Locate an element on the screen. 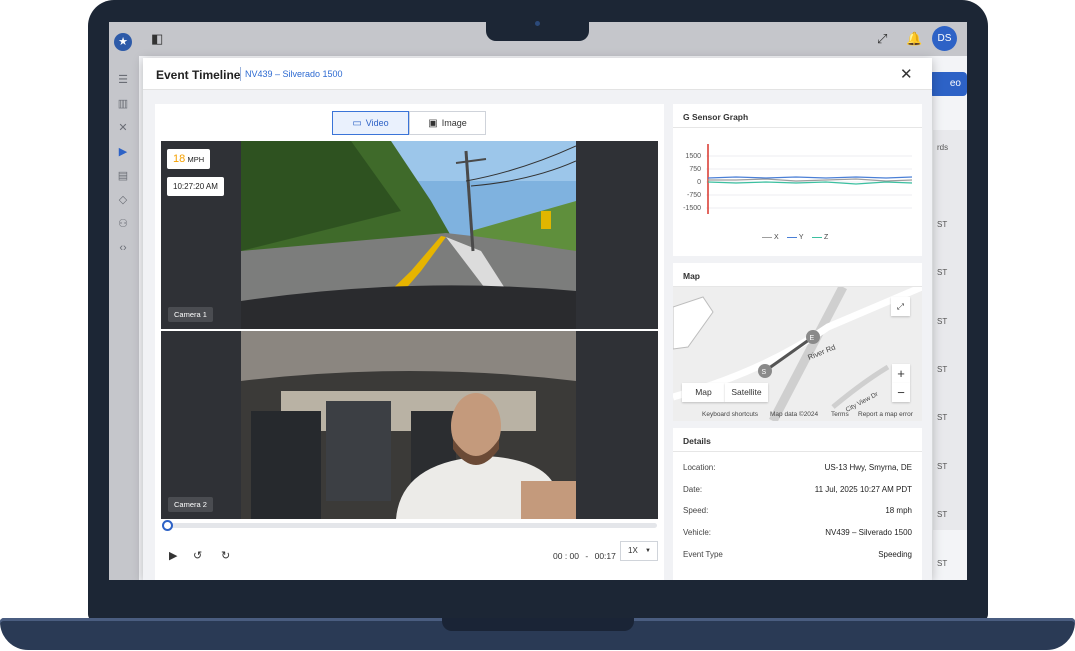  tab-image: ▣ Image is located at coordinates (447, 123).